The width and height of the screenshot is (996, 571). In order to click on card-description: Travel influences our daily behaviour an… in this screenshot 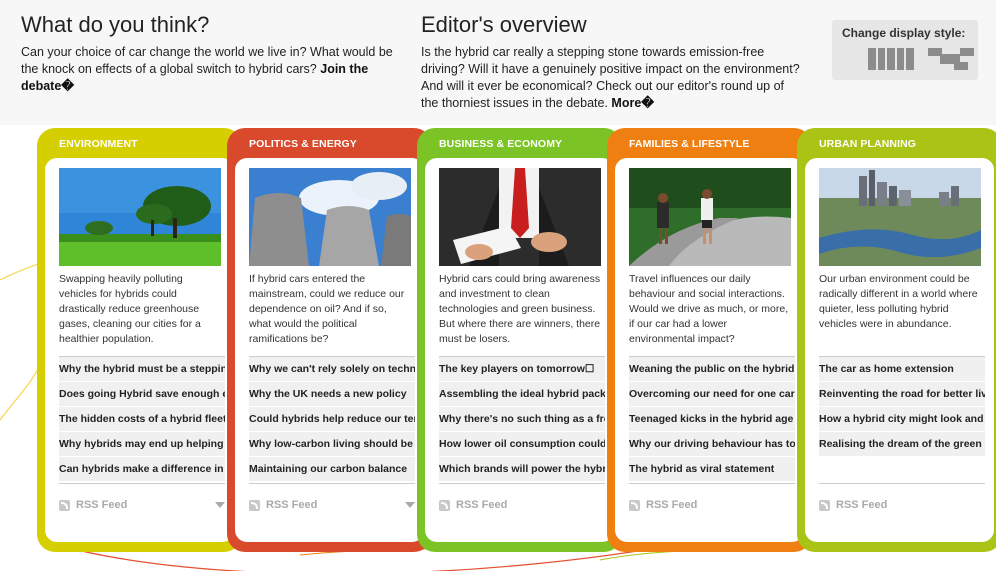, I will do `click(709, 309)`.